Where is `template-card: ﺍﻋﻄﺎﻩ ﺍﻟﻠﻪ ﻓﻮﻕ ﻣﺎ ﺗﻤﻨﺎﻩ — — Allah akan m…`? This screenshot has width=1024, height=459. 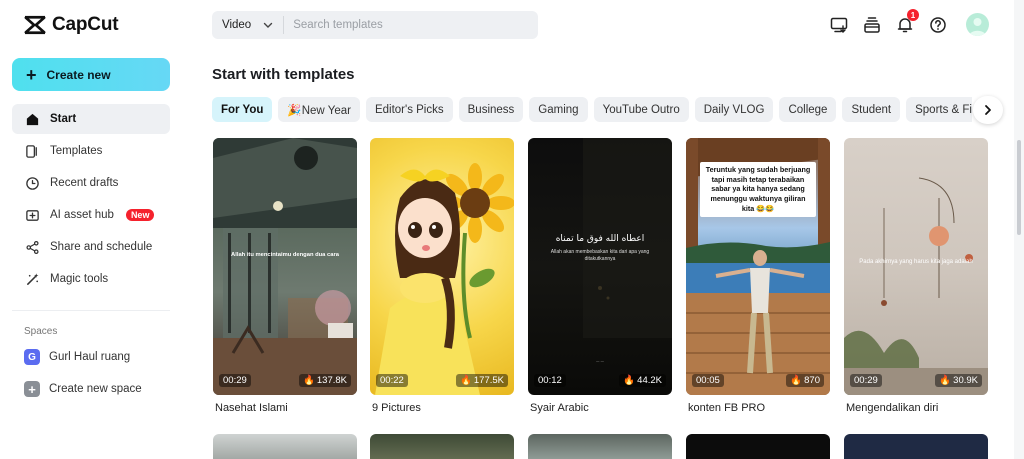
template-card: ﺍﻋﻄﺎﻩ ﺍﻟﻠﻪ ﻓﻮﻕ ﻣﺎ ﺗﻤﻨﺎﻩ — — Allah akan m… is located at coordinates (600, 266).